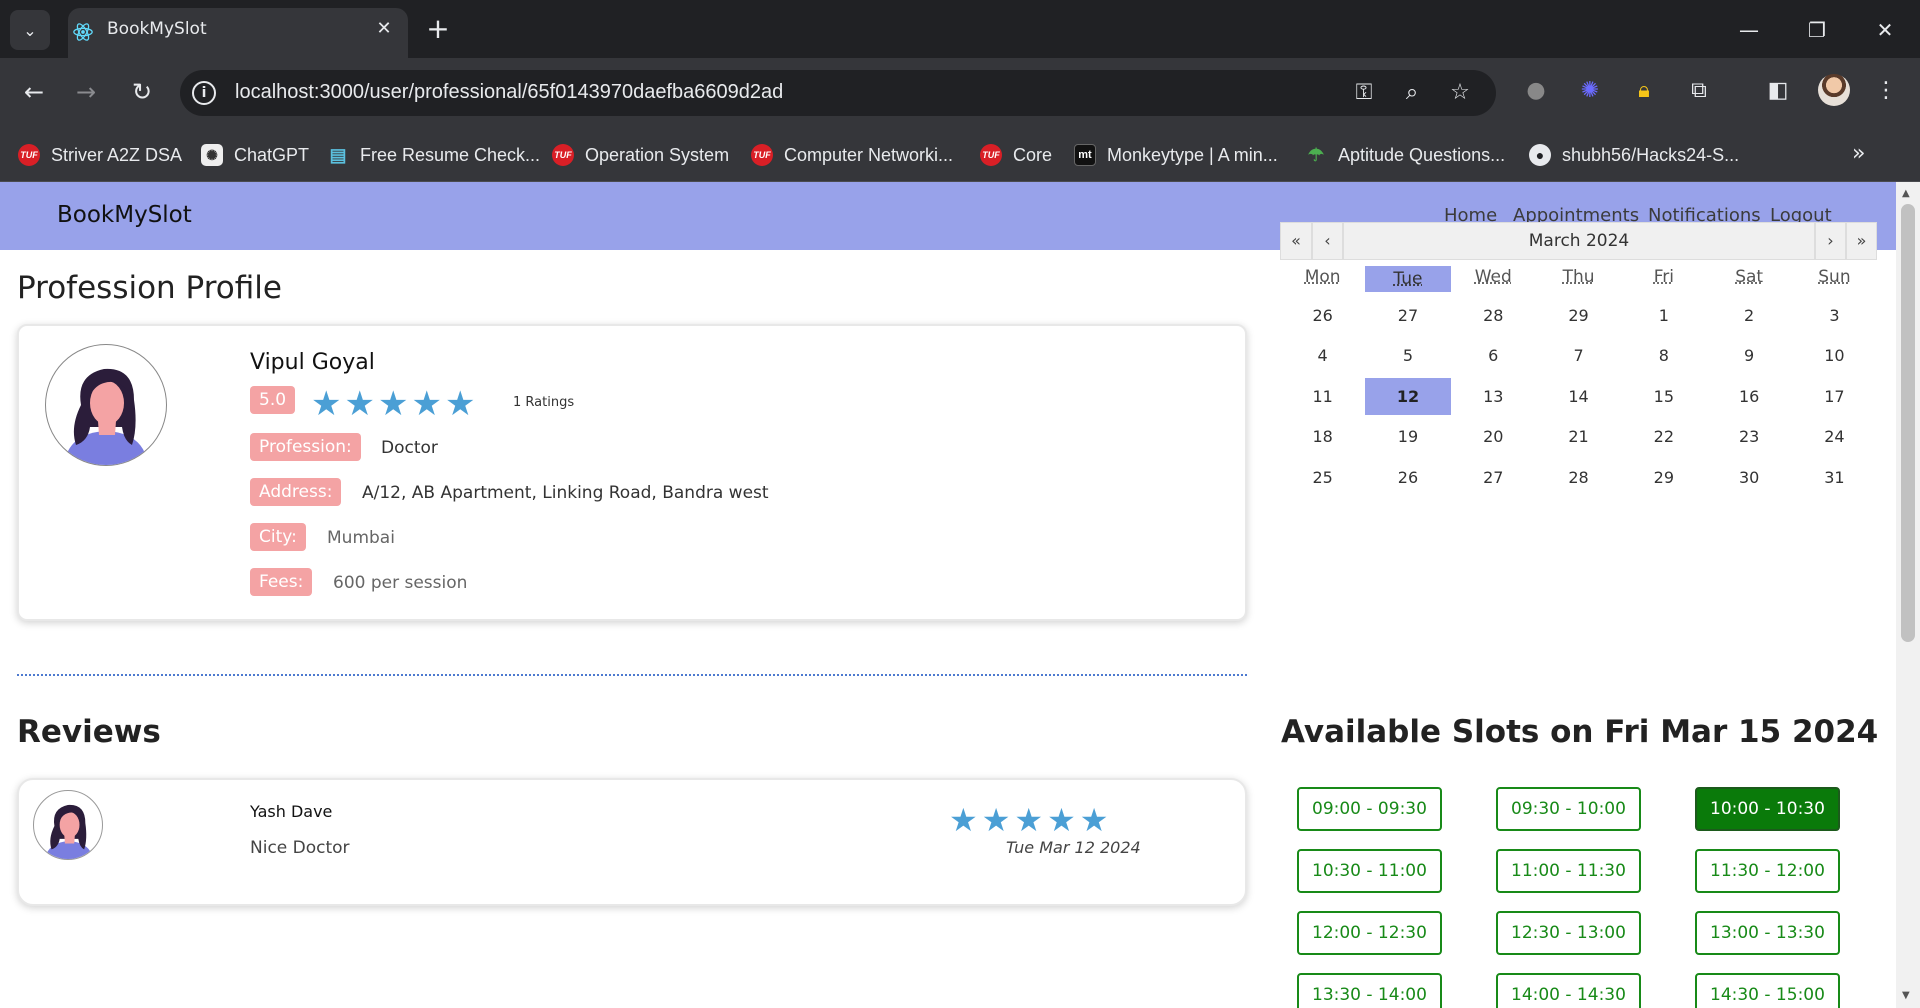  What do you see at coordinates (30, 30) in the screenshot?
I see `tab-search-button: ⌄` at bounding box center [30, 30].